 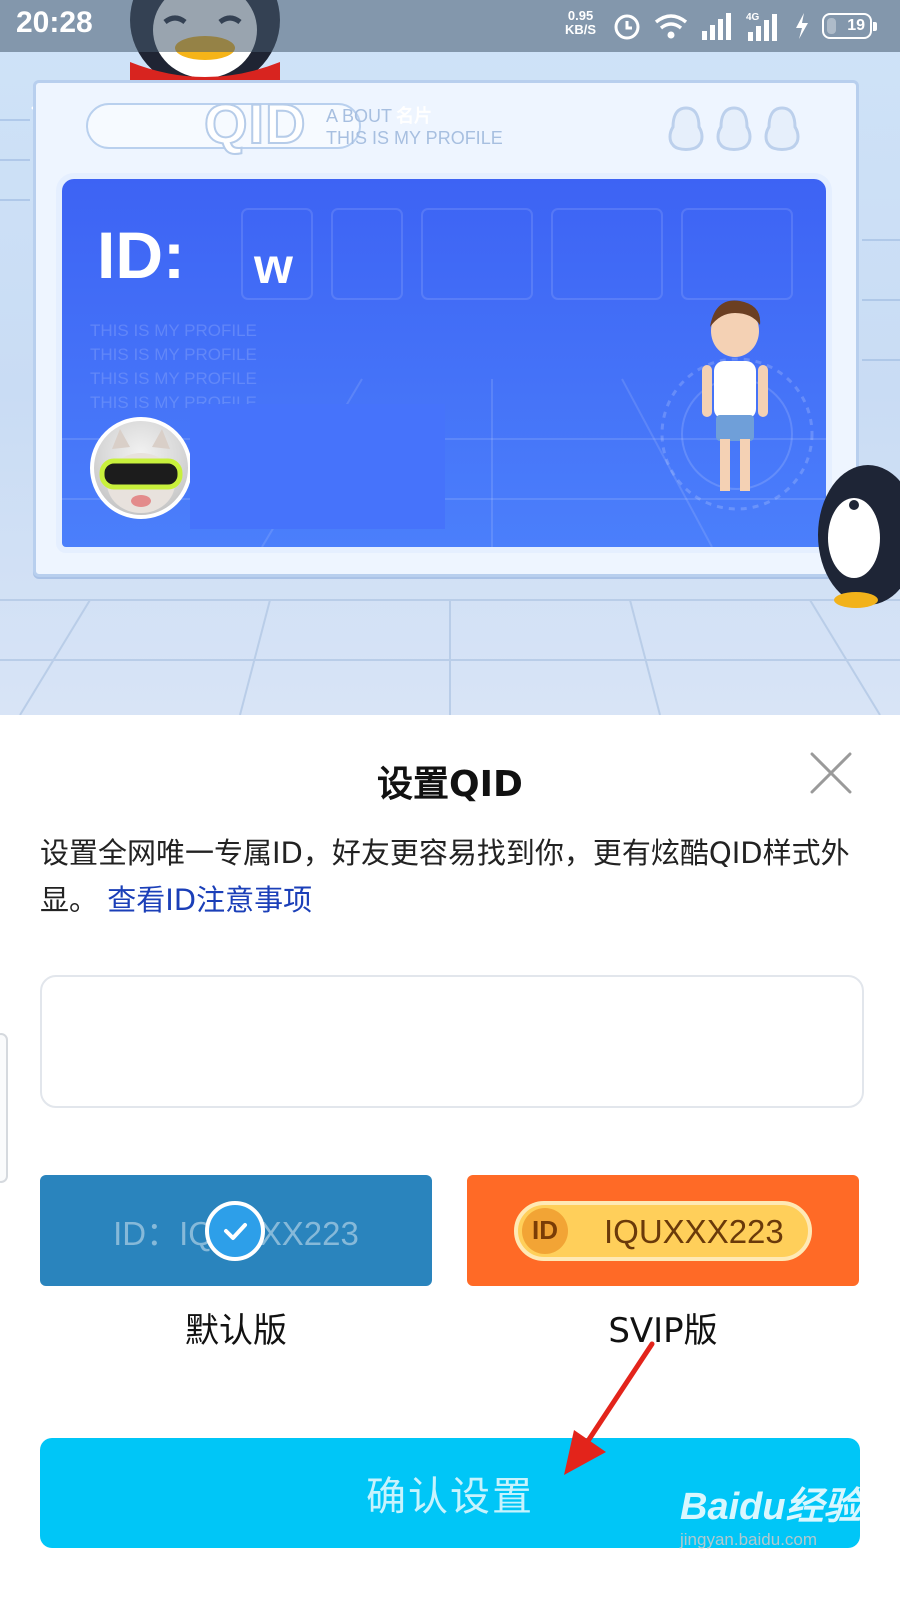 I want to click on selected-check-icon, so click(x=235, y=1231).